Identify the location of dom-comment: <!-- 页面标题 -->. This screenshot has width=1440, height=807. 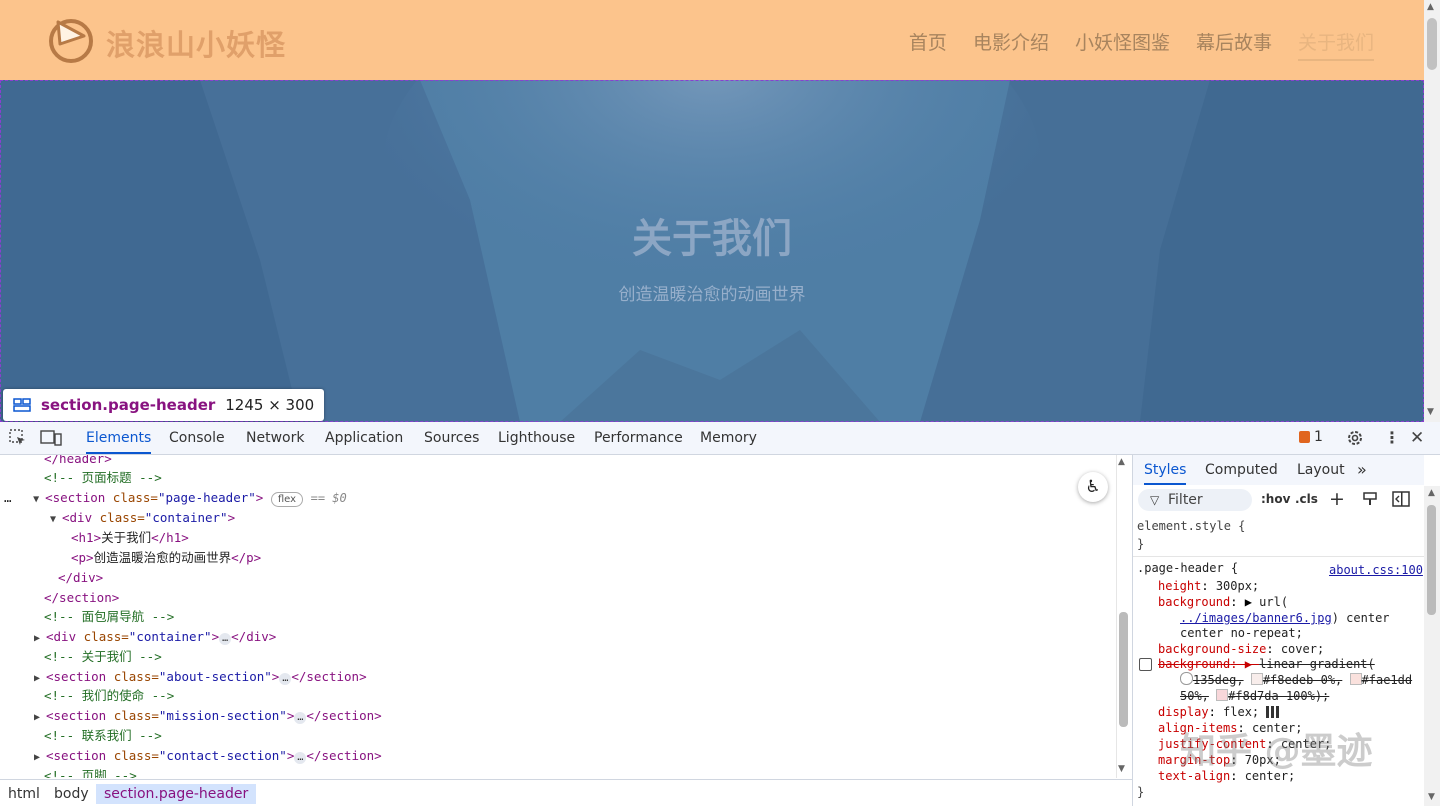
(103, 478).